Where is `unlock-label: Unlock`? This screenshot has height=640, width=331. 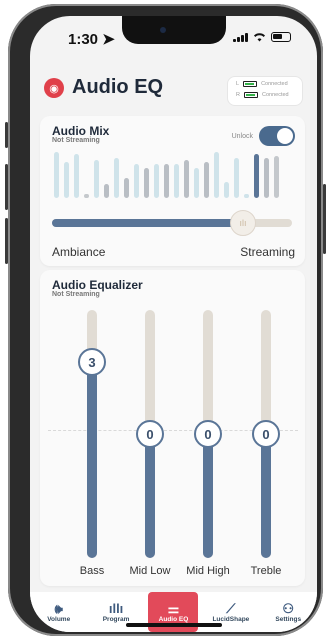
unlock-label: Unlock is located at coordinates (242, 136).